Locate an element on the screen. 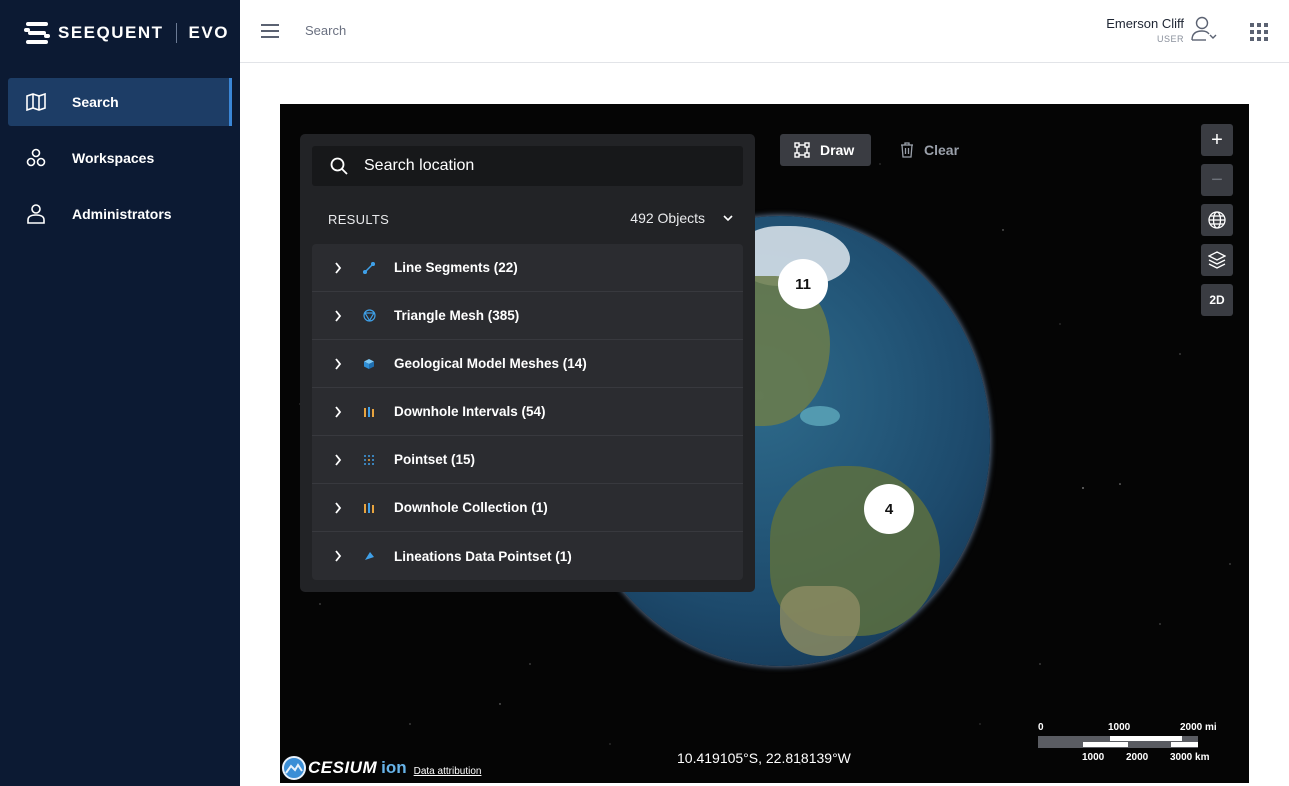  list-item: Lineations Data Pointset (1) is located at coordinates (527, 556).